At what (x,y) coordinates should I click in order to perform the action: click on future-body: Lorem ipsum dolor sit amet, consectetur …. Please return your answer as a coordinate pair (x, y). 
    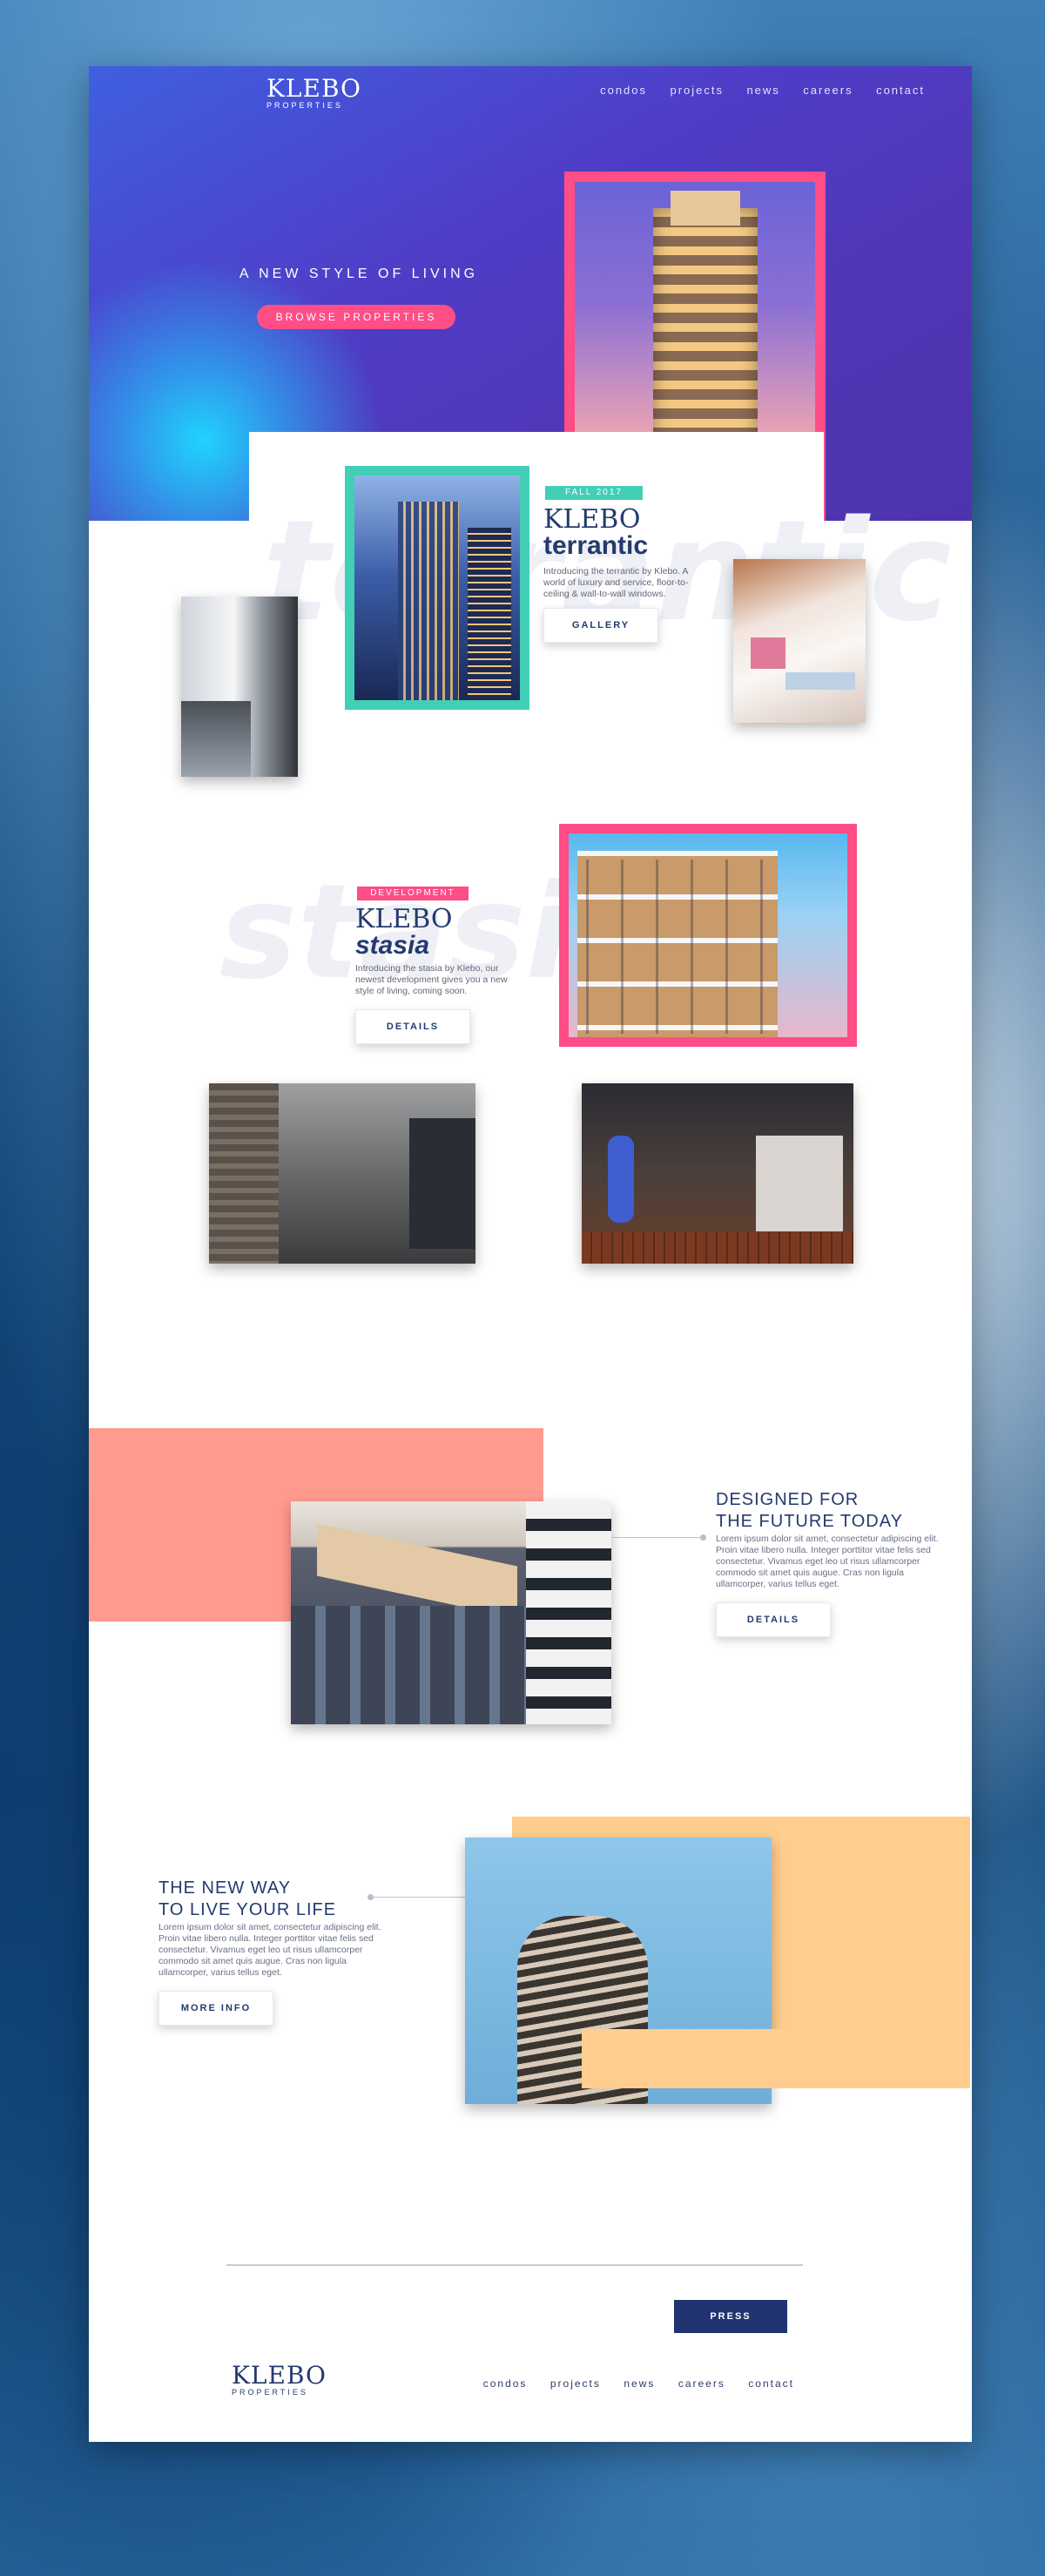
    Looking at the image, I should click on (827, 1561).